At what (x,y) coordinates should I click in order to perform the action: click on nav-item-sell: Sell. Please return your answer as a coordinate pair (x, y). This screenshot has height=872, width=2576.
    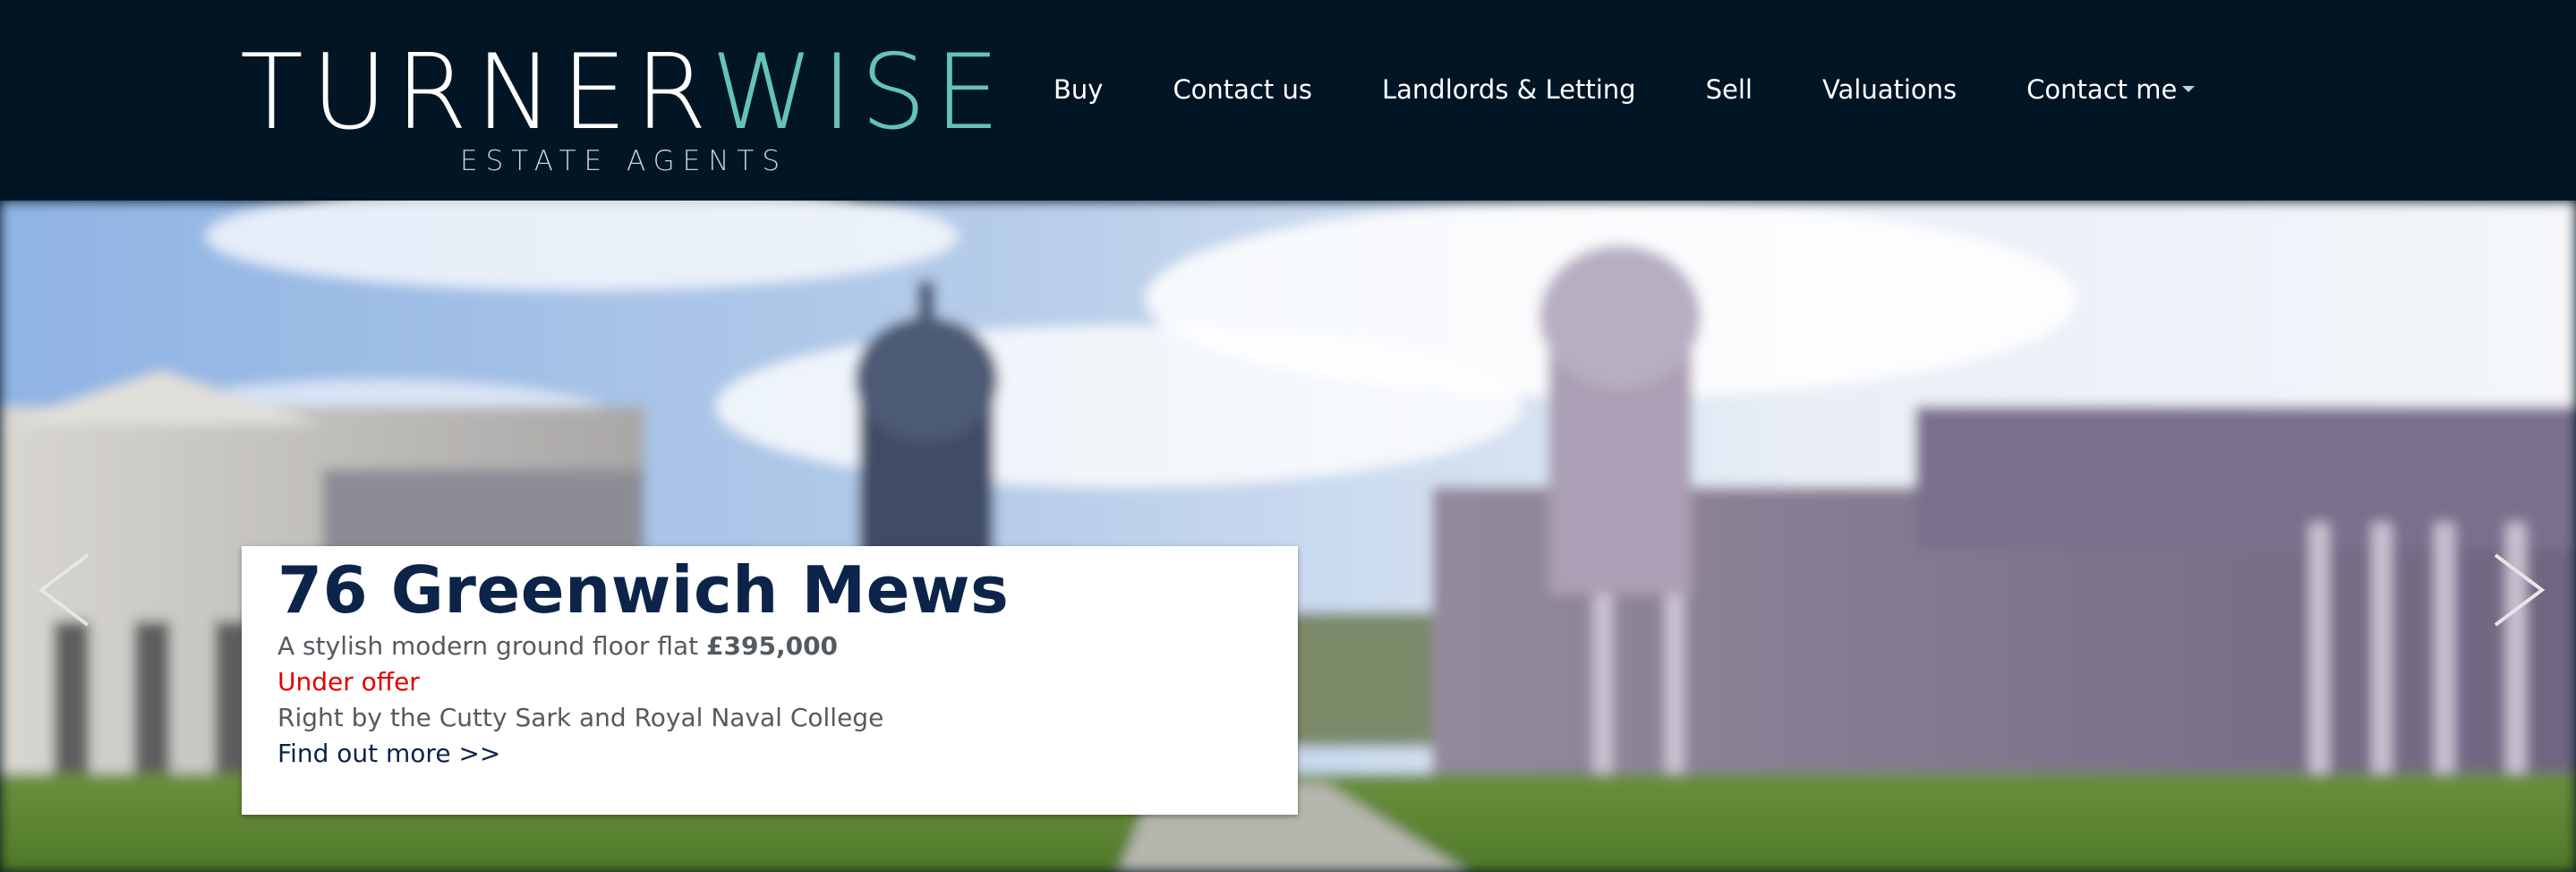
    Looking at the image, I should click on (1729, 89).